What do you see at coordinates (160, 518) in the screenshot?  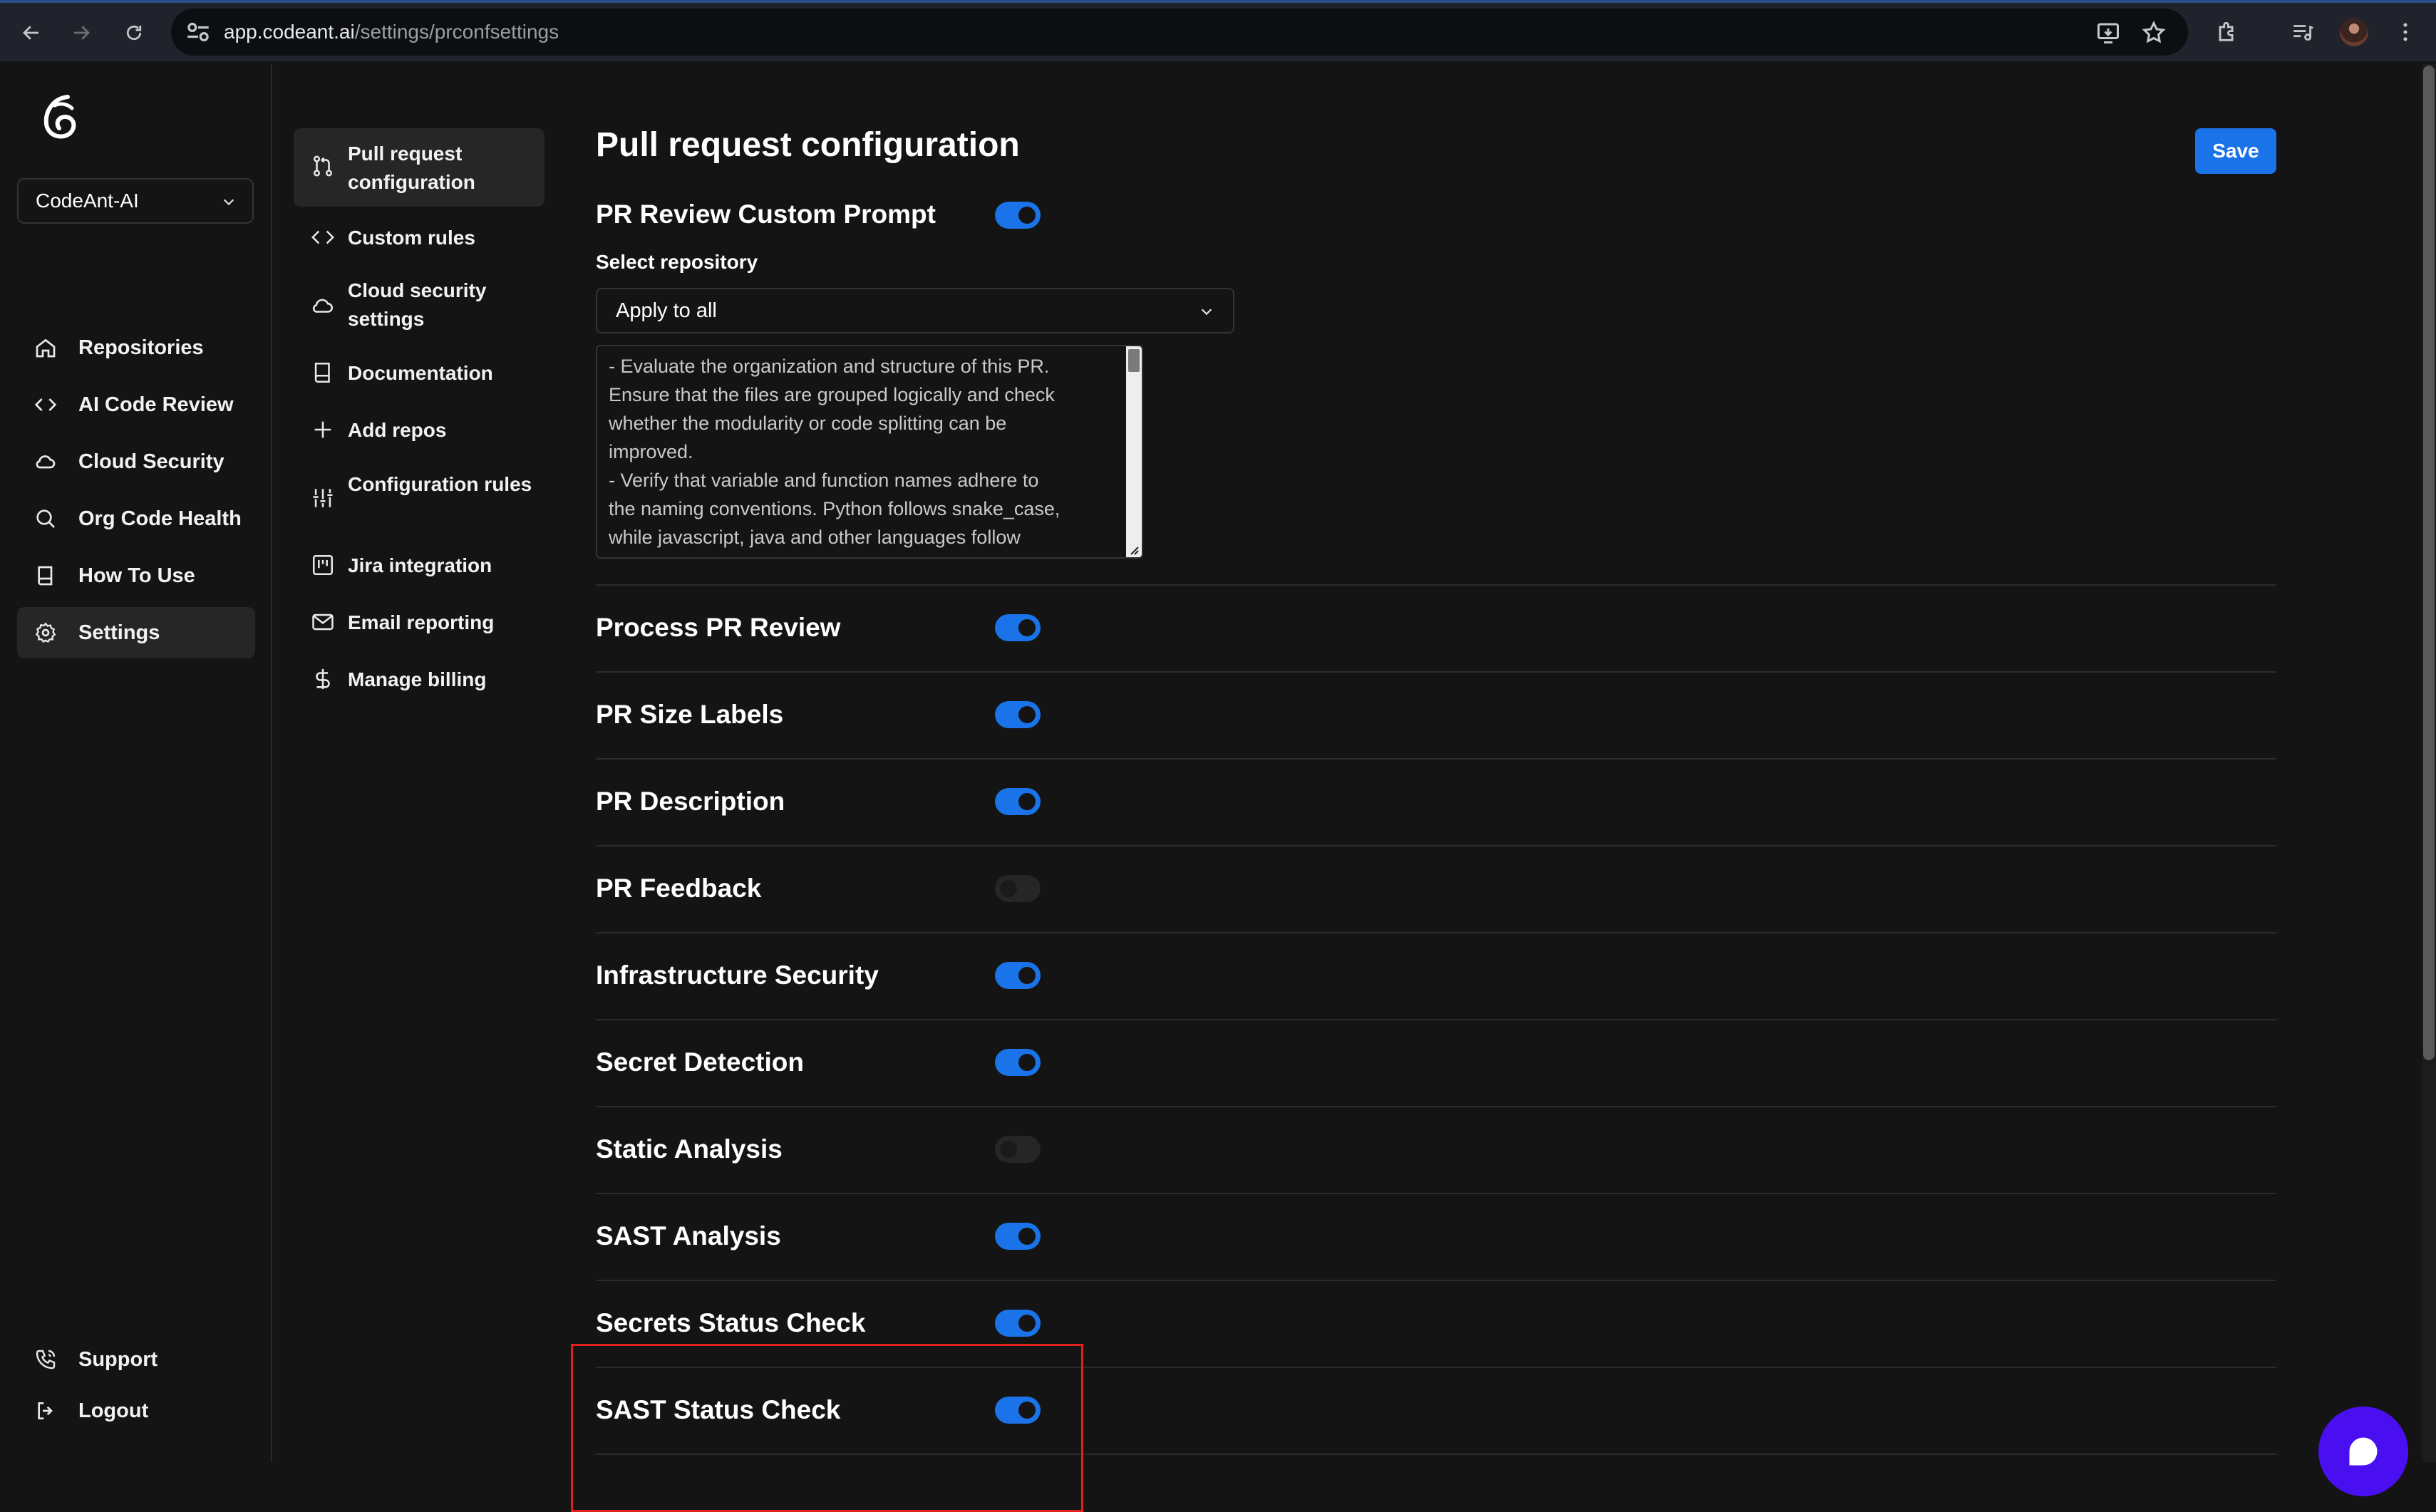 I see `sidebar-item-label: Org Code Health` at bounding box center [160, 518].